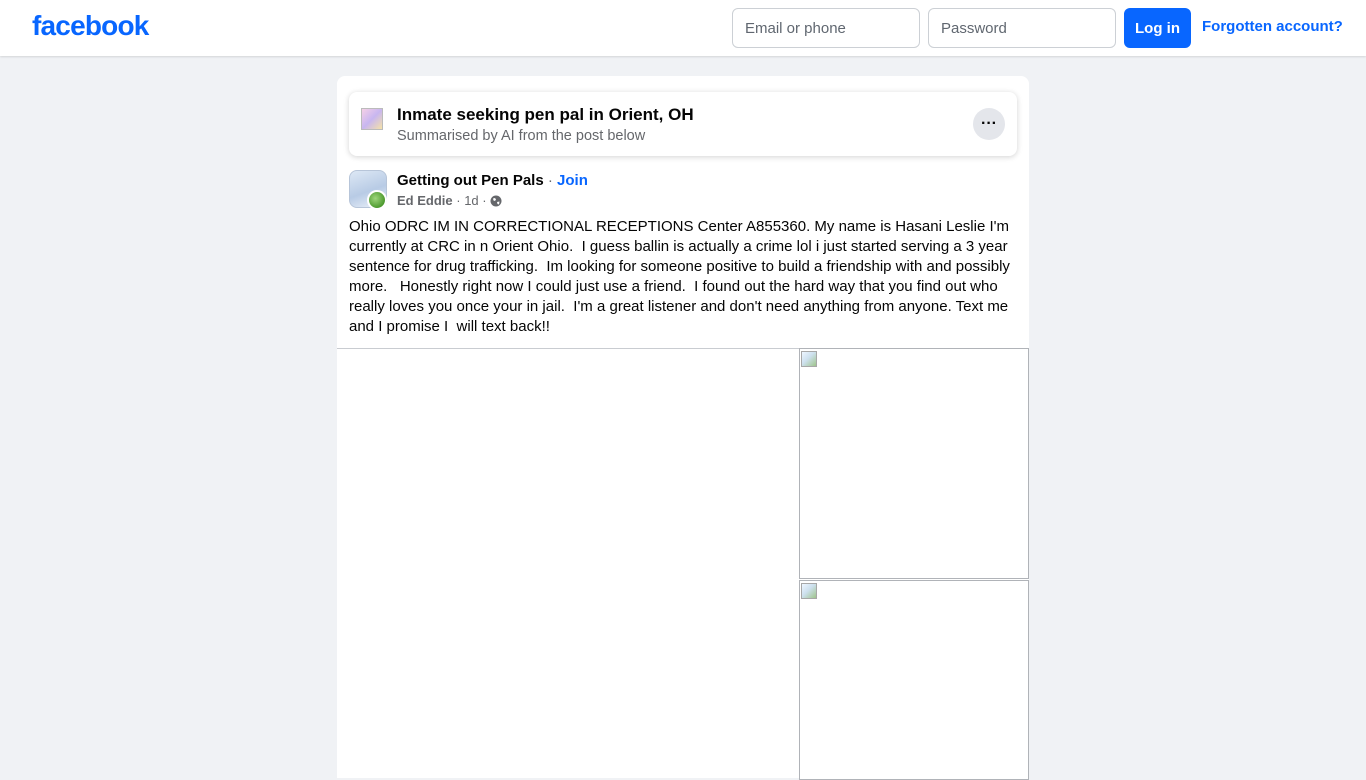 The image size is (1366, 780). What do you see at coordinates (914, 463) in the screenshot?
I see `post-photo-second` at bounding box center [914, 463].